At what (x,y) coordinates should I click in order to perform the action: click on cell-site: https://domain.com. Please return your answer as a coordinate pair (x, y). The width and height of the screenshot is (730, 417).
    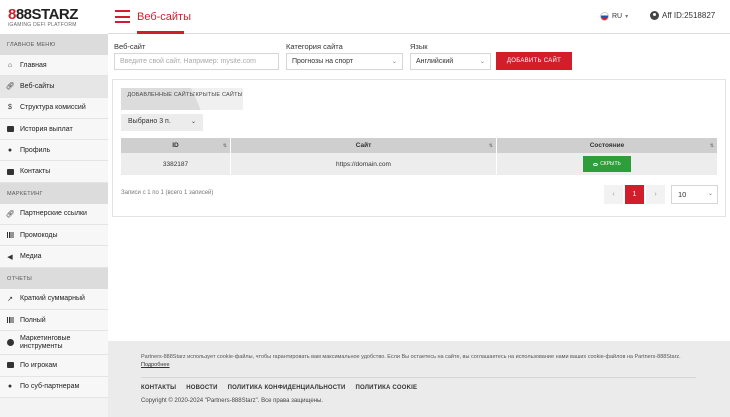
    Looking at the image, I should click on (364, 164).